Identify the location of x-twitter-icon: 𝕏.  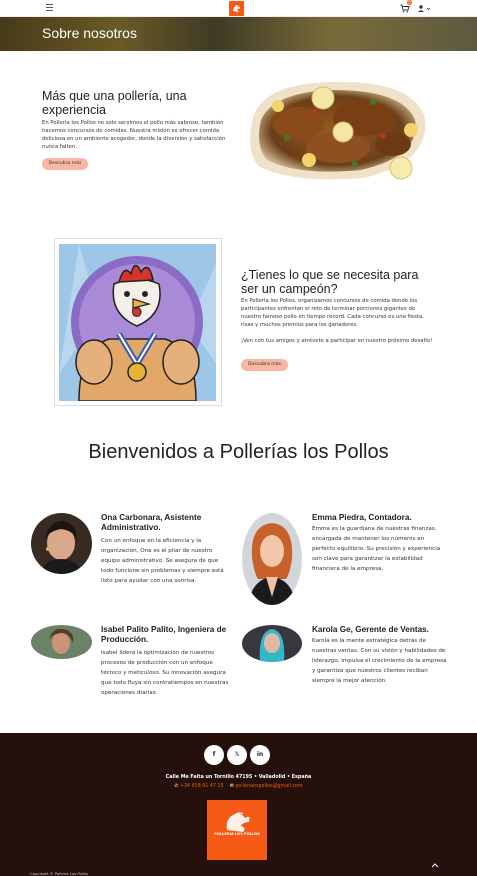
(237, 755).